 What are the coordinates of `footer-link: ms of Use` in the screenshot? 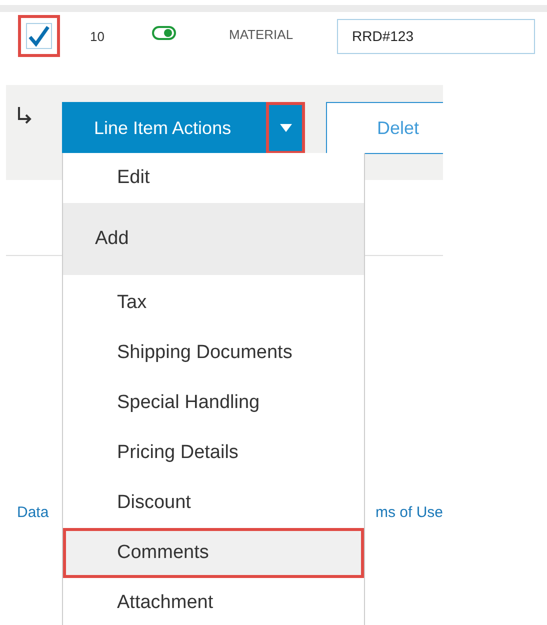 It's located at (409, 512).